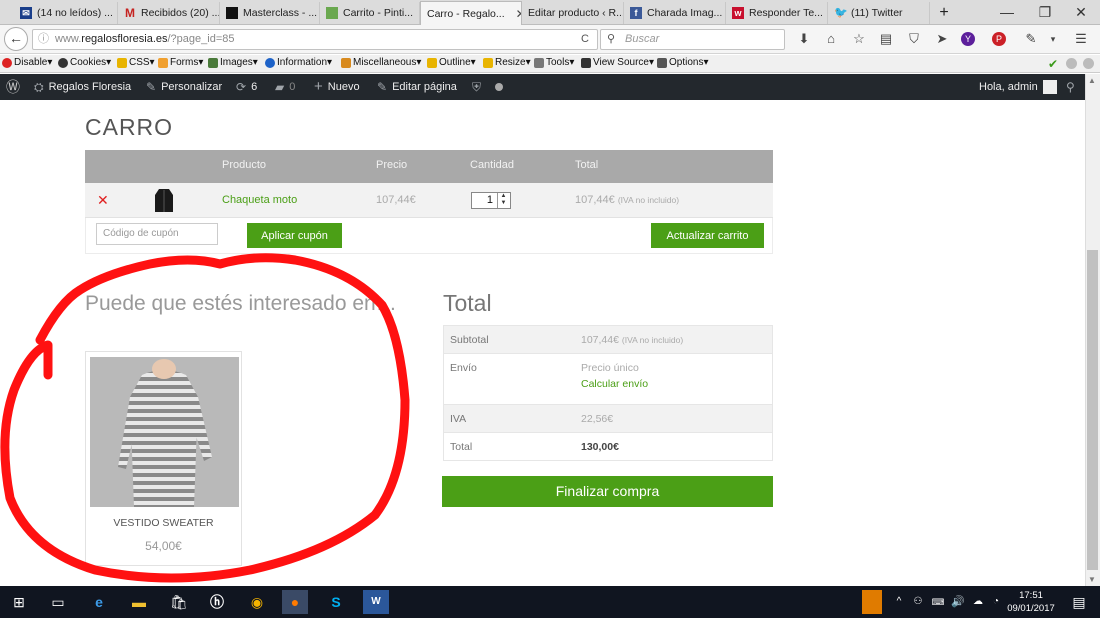 This screenshot has height=618, width=1100. Describe the element at coordinates (103, 200) in the screenshot. I see `remove-item-icon: ✕` at that location.